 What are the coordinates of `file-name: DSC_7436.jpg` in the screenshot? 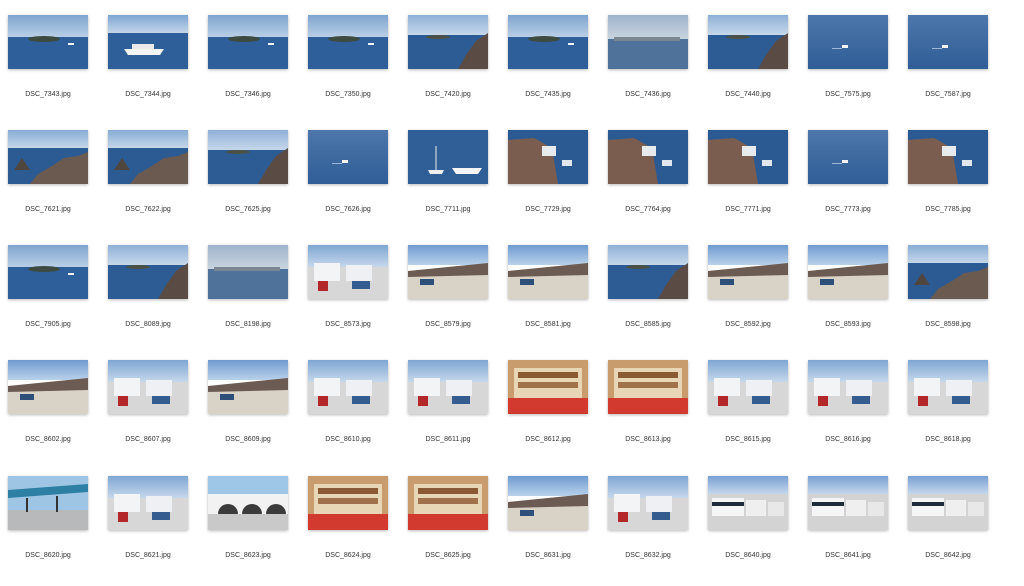 It's located at (648, 94).